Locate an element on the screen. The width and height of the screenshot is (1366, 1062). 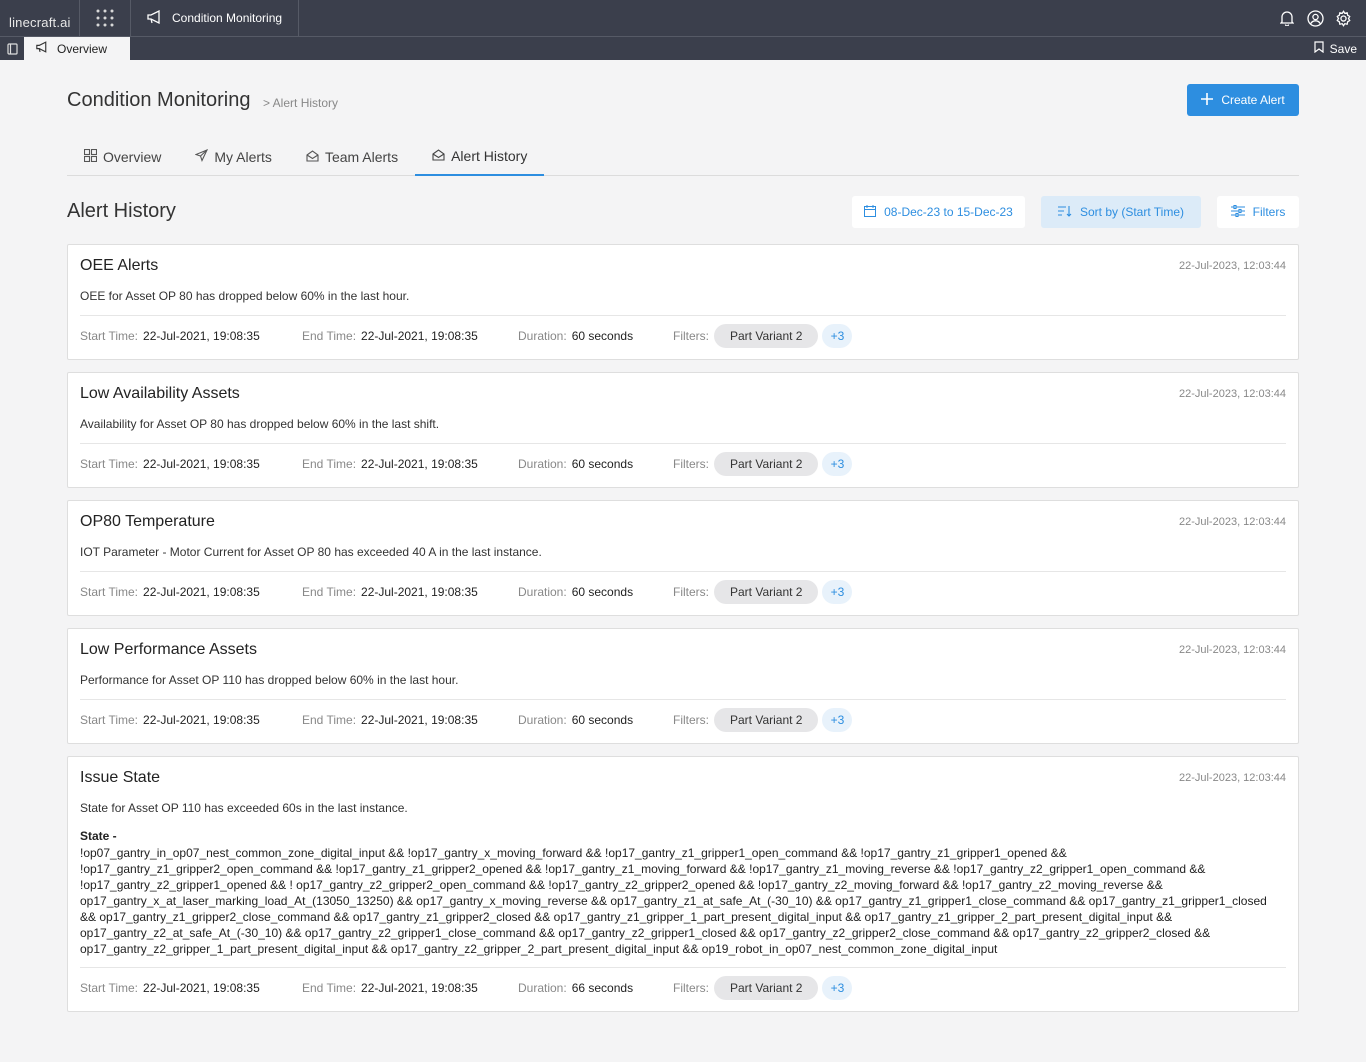
alert-title: Low Availability Assets is located at coordinates (160, 393).